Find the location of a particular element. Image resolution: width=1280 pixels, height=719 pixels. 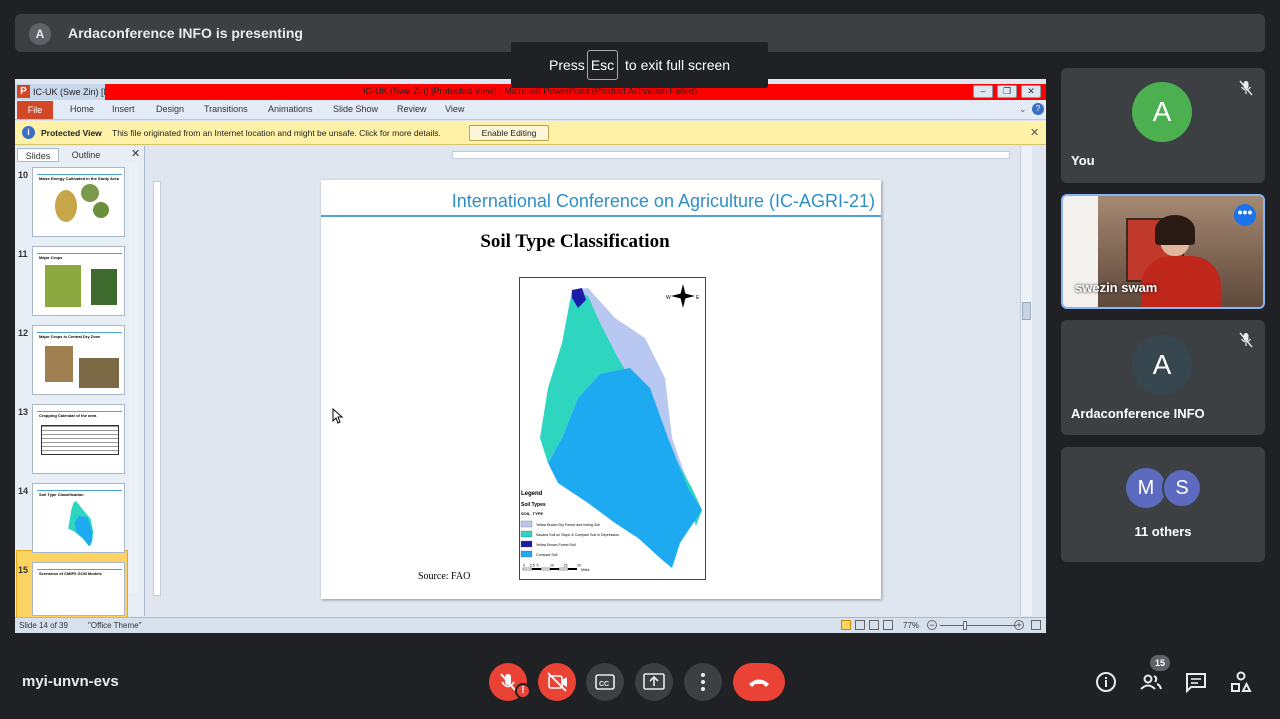

meeting-details-icon is located at coordinates (1106, 682).